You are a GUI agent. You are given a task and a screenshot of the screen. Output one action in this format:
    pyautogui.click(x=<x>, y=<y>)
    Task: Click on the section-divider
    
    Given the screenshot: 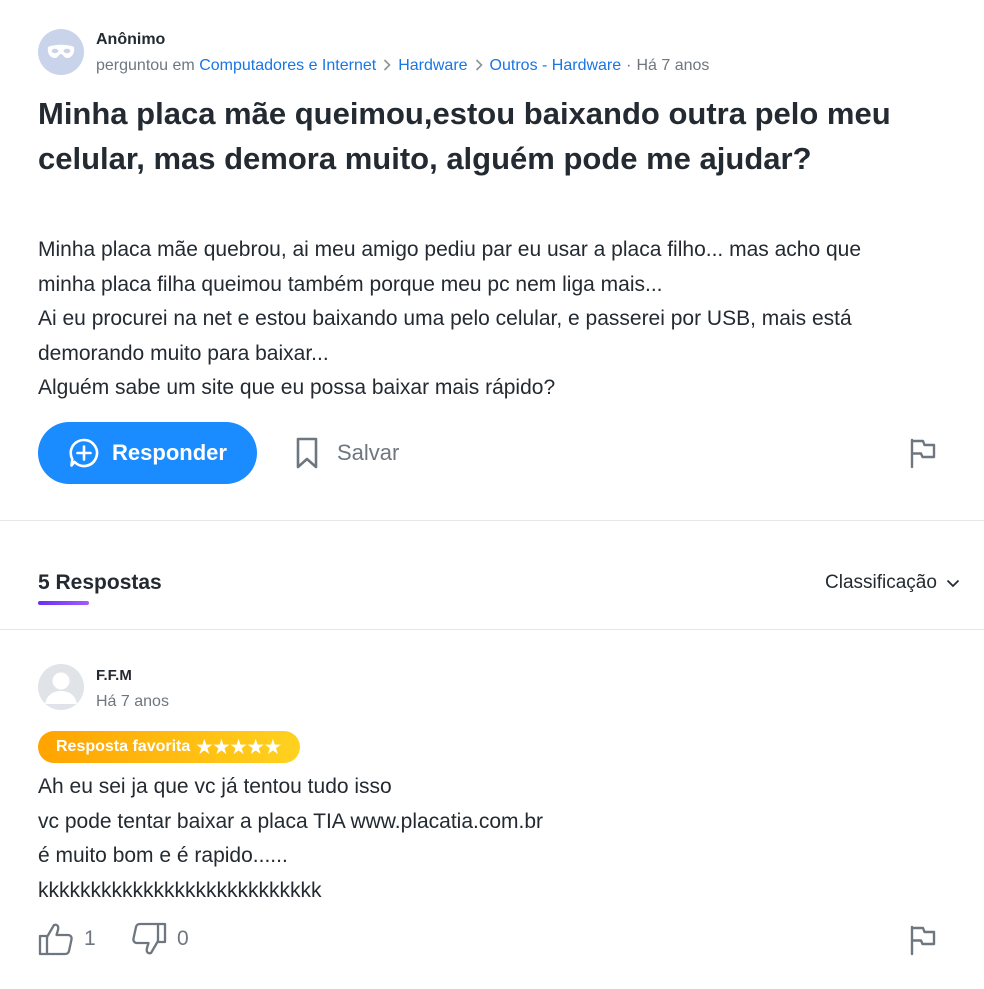 What is the action you would take?
    pyautogui.click(x=492, y=520)
    